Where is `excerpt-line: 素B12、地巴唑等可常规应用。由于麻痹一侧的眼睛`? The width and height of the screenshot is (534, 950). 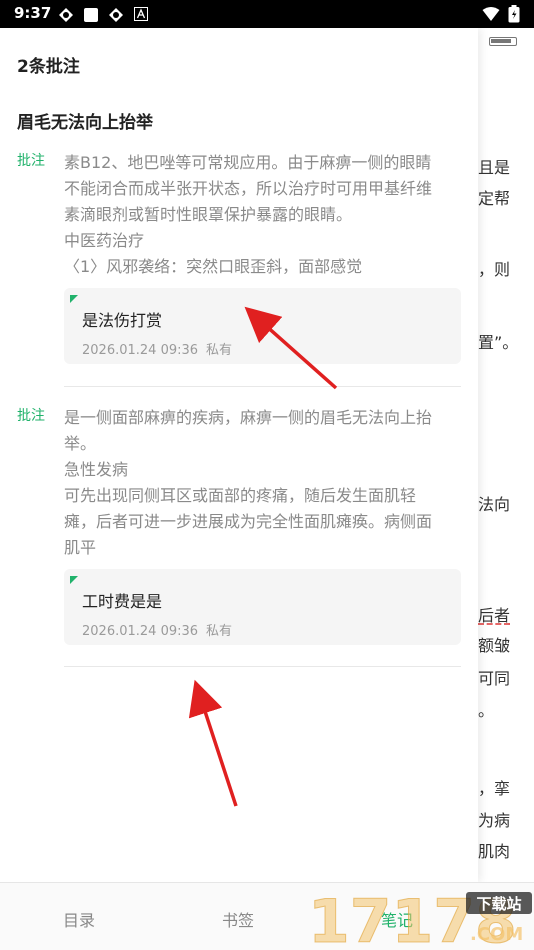 excerpt-line: 素B12、地巴唑等可常规应用。由于麻痹一侧的眼睛 is located at coordinates (248, 162).